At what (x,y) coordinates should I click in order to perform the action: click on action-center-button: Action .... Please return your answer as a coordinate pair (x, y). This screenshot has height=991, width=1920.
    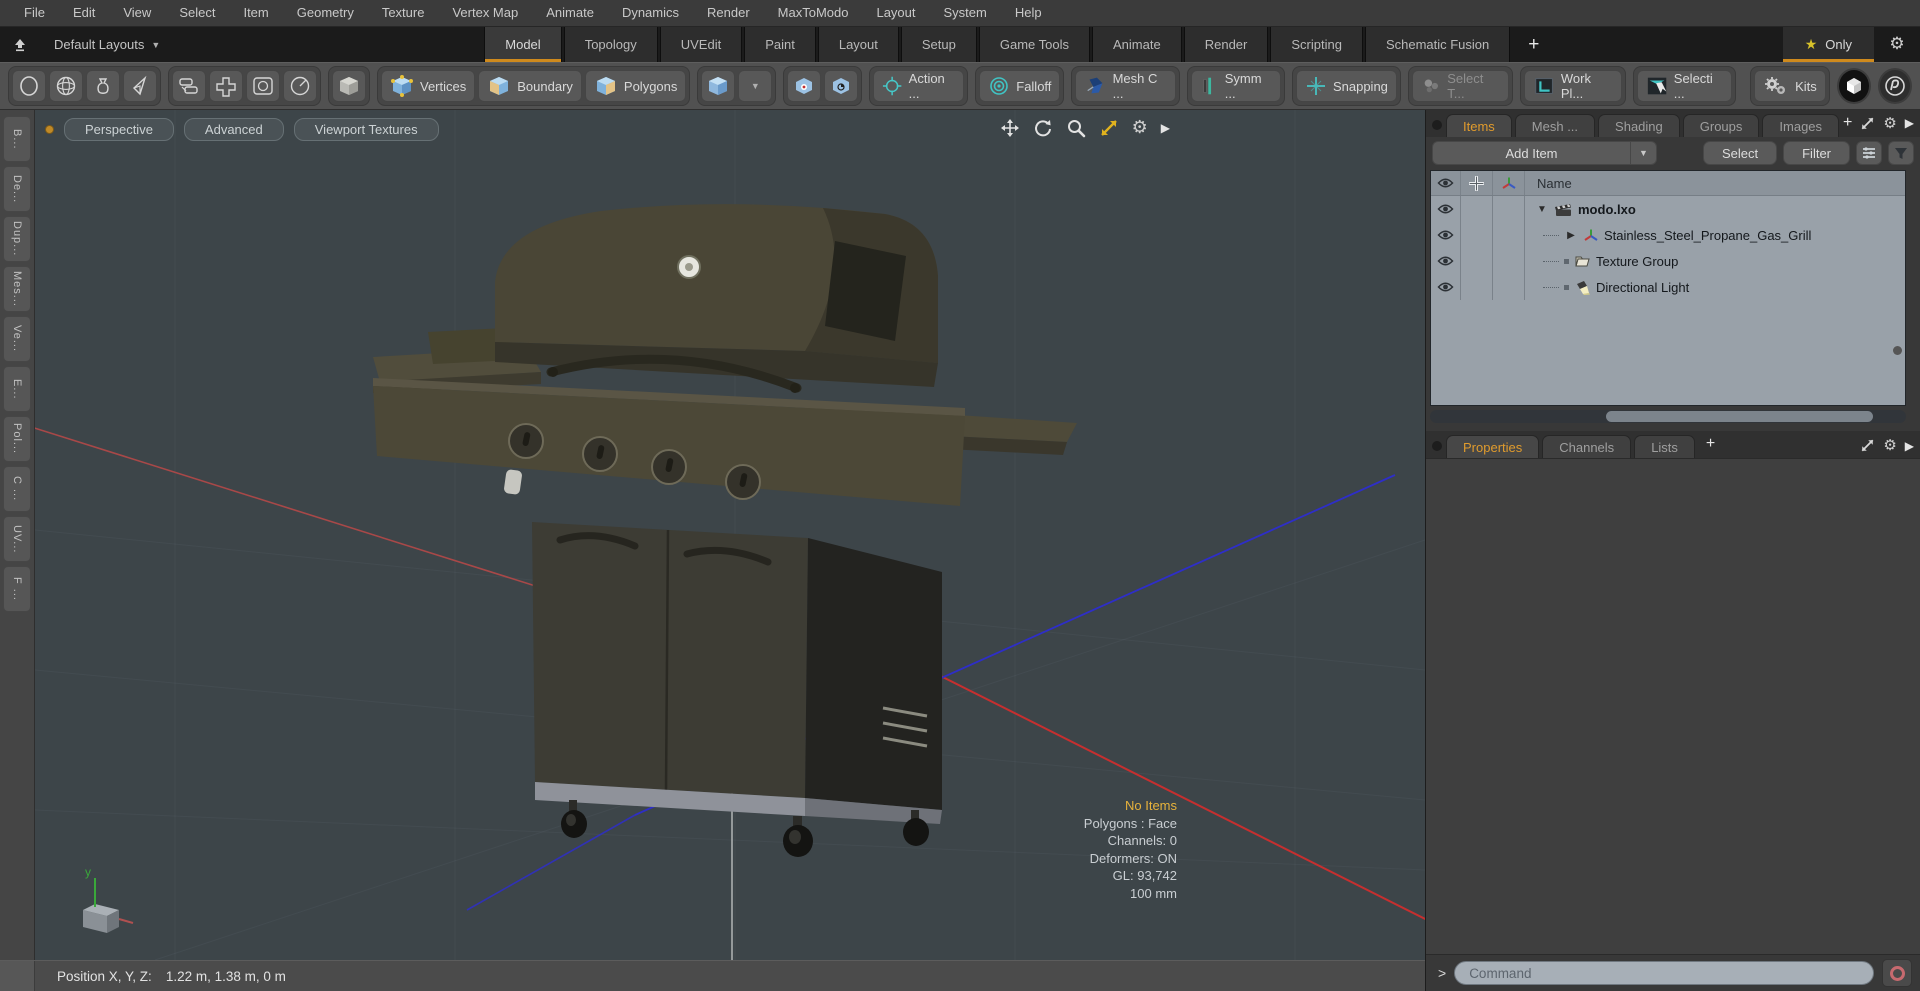
    Looking at the image, I should click on (919, 86).